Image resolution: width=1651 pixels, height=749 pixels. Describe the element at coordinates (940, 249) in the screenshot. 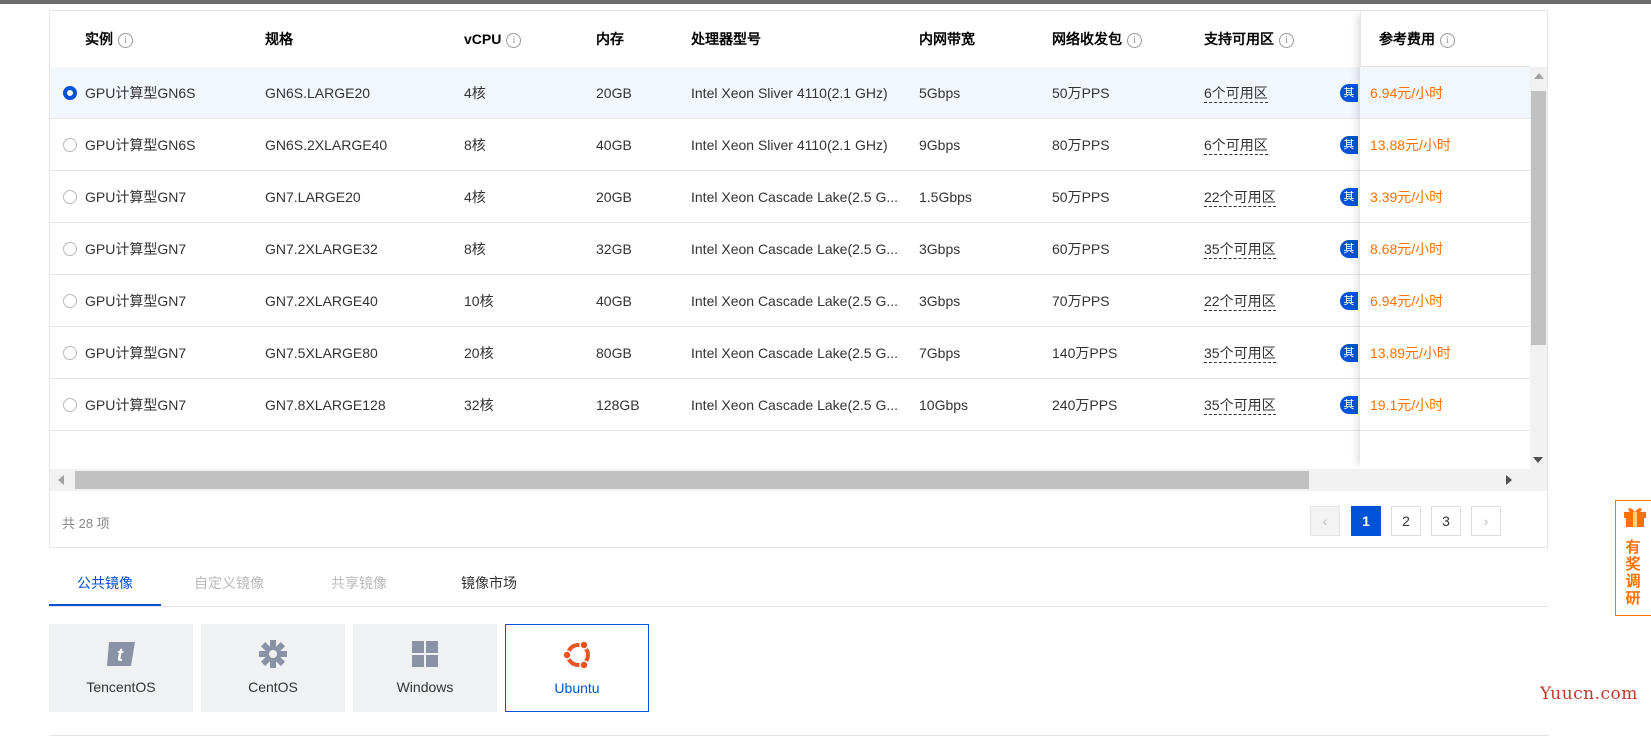

I see `cell-bandwidth: 3Gbps` at that location.